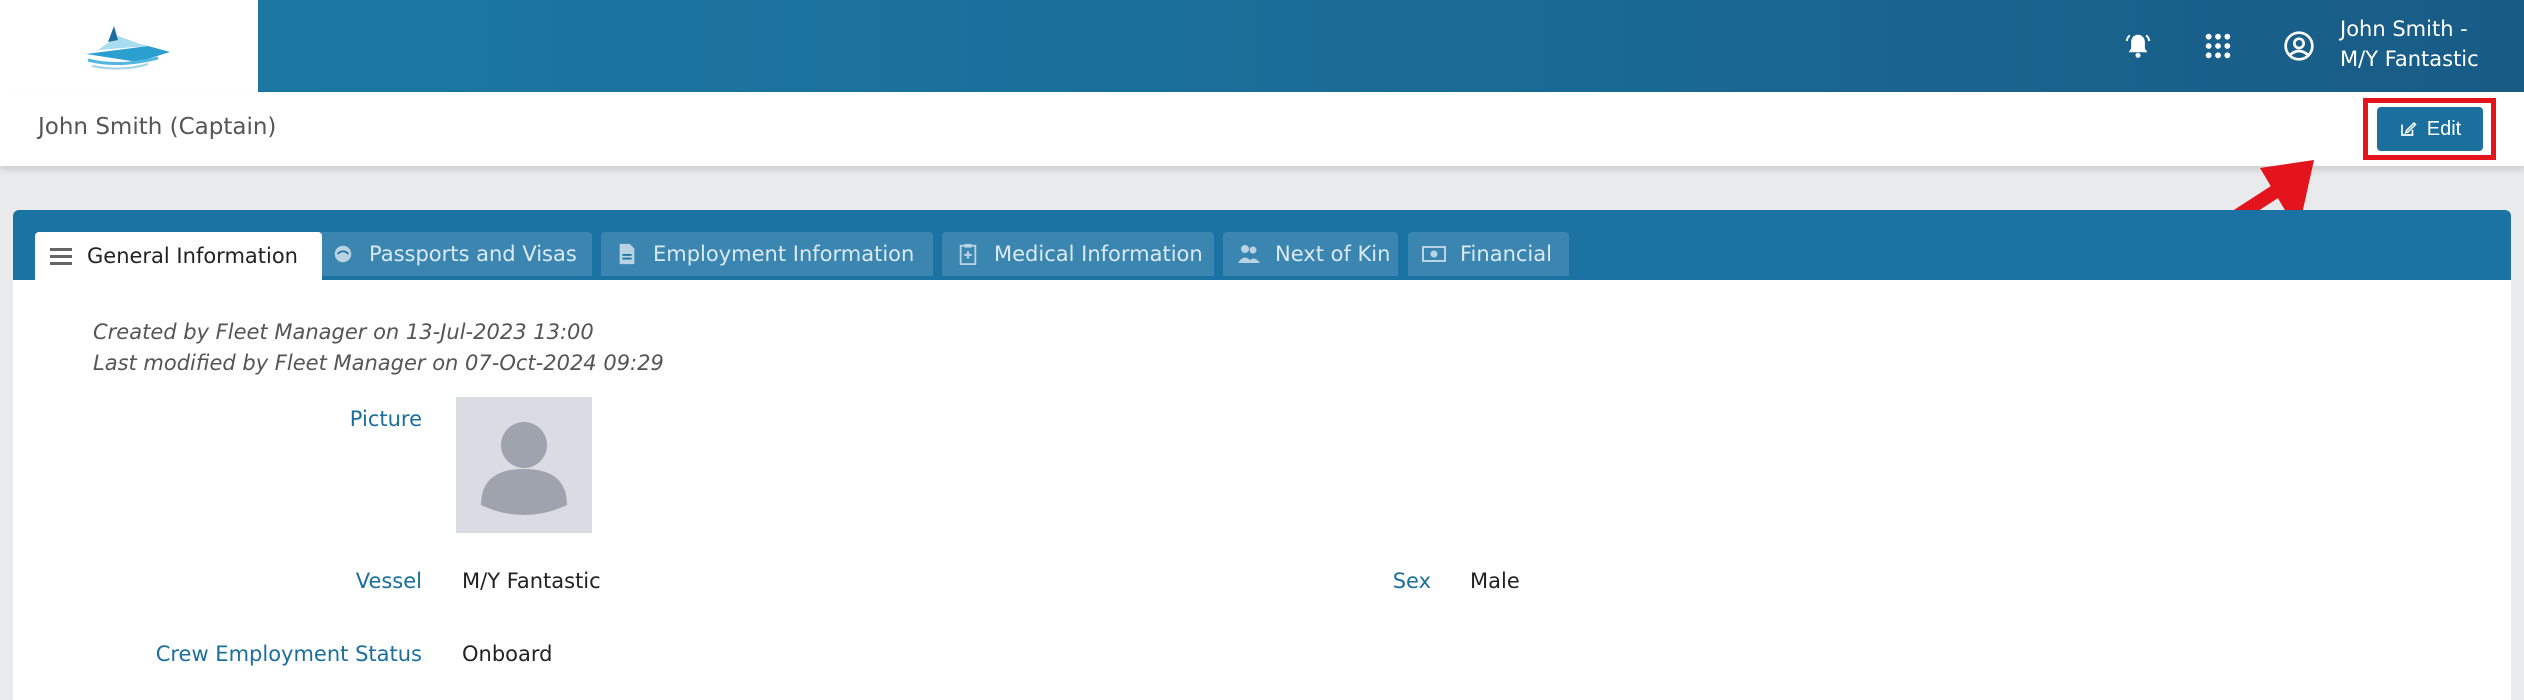 The width and height of the screenshot is (2524, 700). I want to click on user-menu-button, so click(2299, 46).